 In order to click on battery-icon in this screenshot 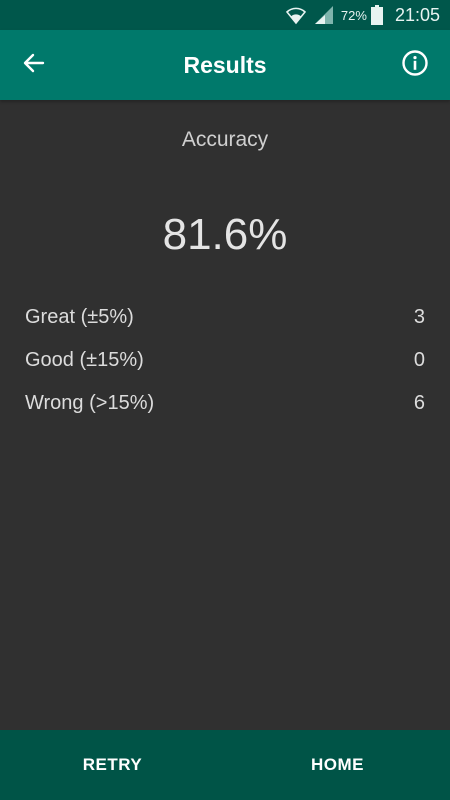, I will do `click(376, 15)`.